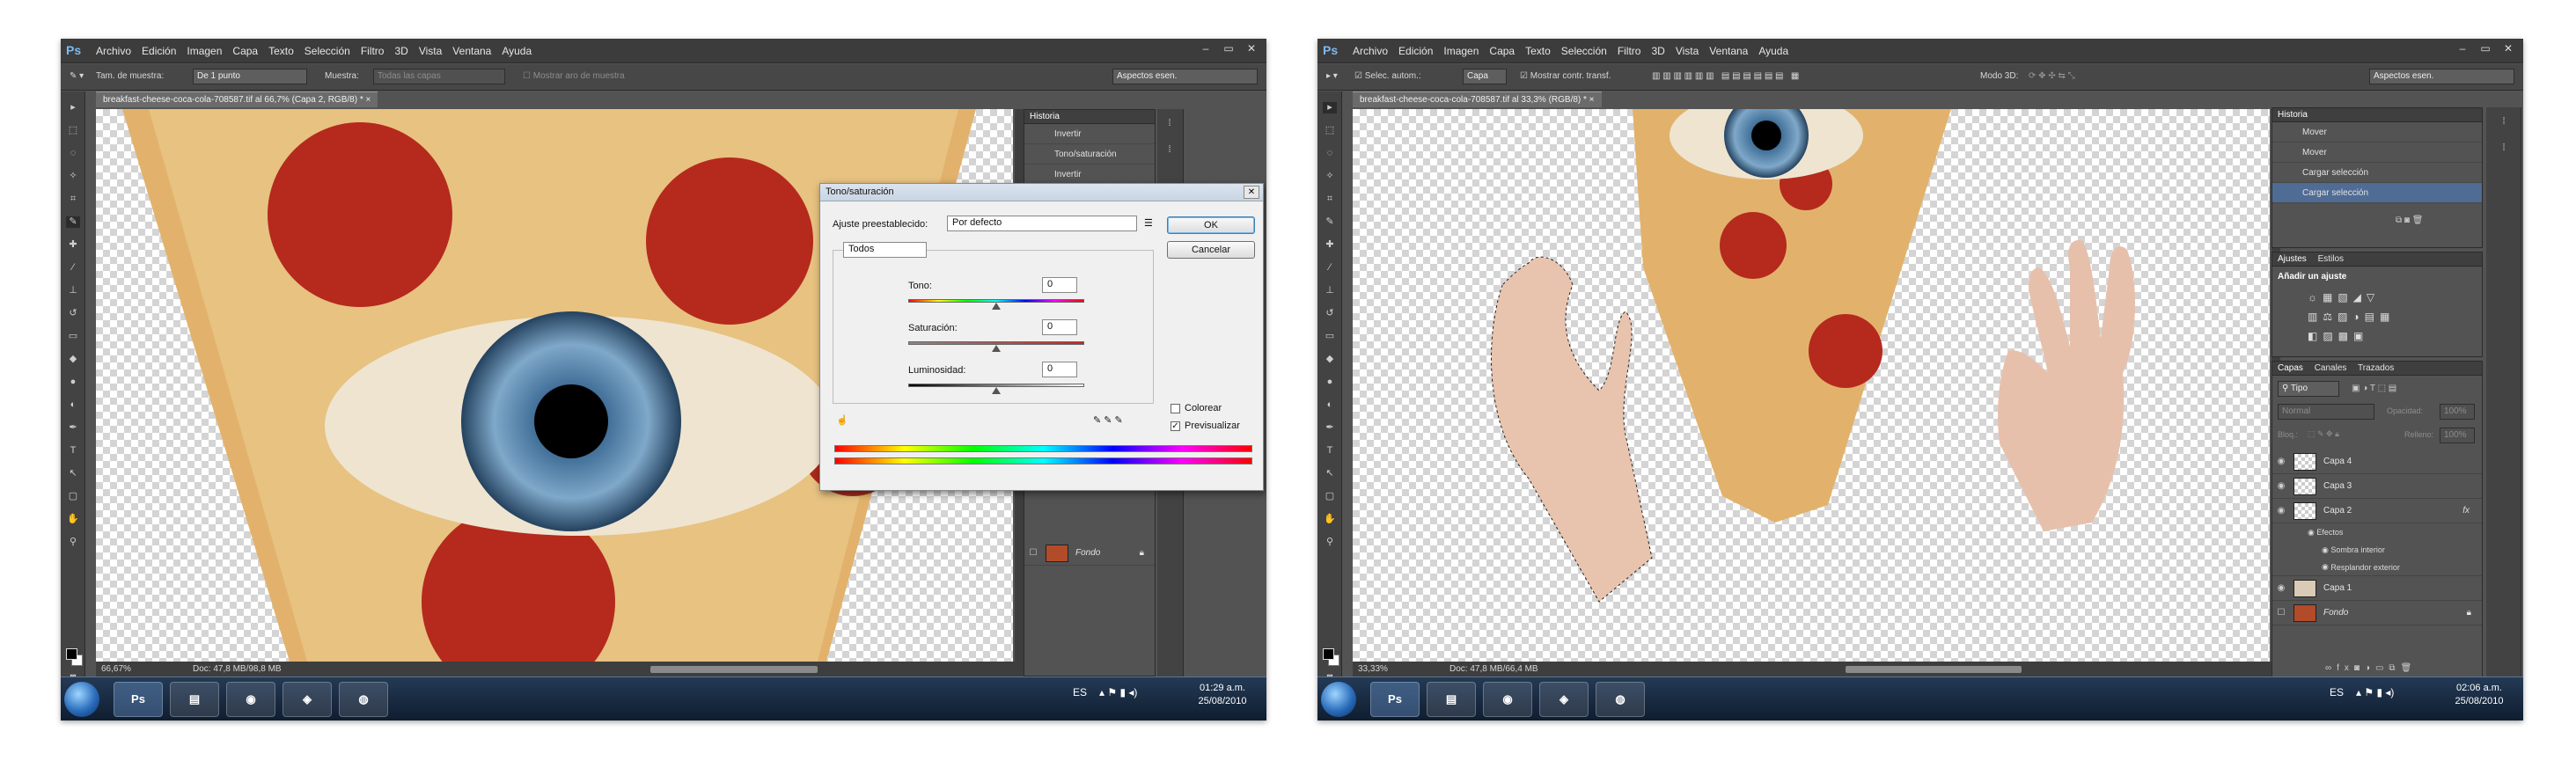 This screenshot has height=768, width=2576. Describe the element at coordinates (73, 428) in the screenshot. I see `pen-tool-icon: ✒` at that location.